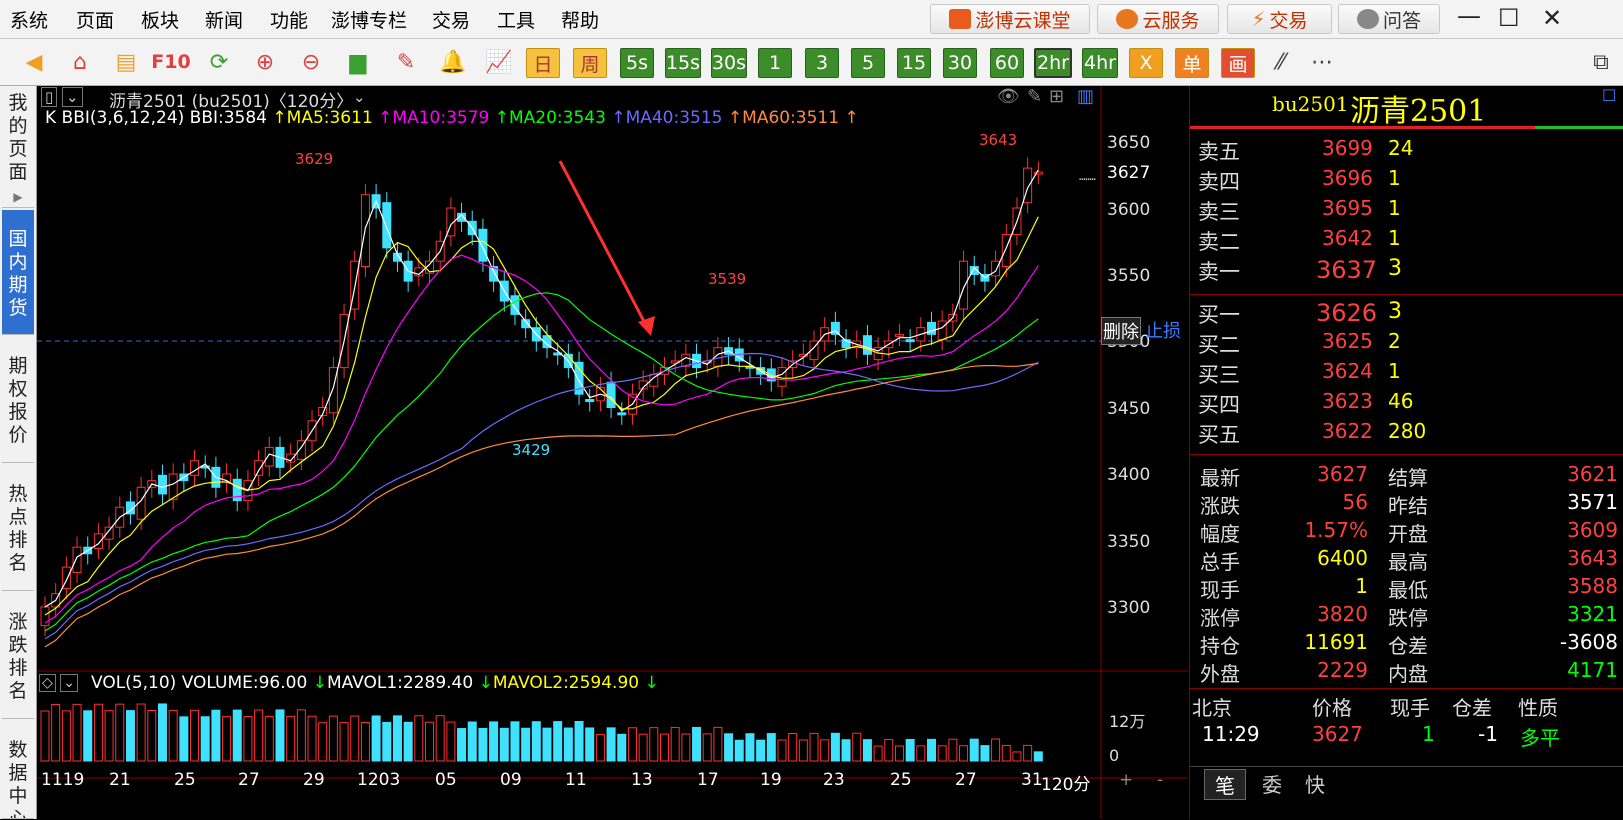  What do you see at coordinates (1609, 95) in the screenshot?
I see `window-toggle-icon: ☐` at bounding box center [1609, 95].